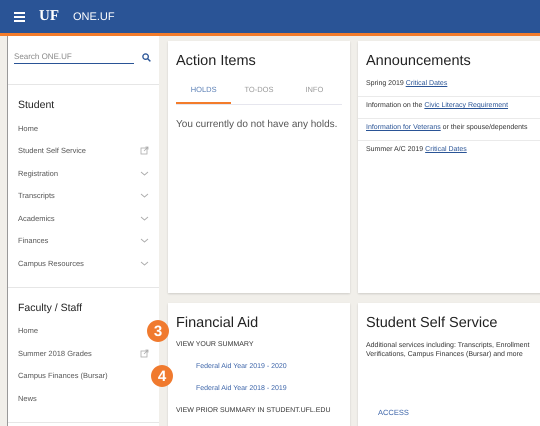 This screenshot has height=426, width=540. I want to click on logo: UF, so click(49, 16).